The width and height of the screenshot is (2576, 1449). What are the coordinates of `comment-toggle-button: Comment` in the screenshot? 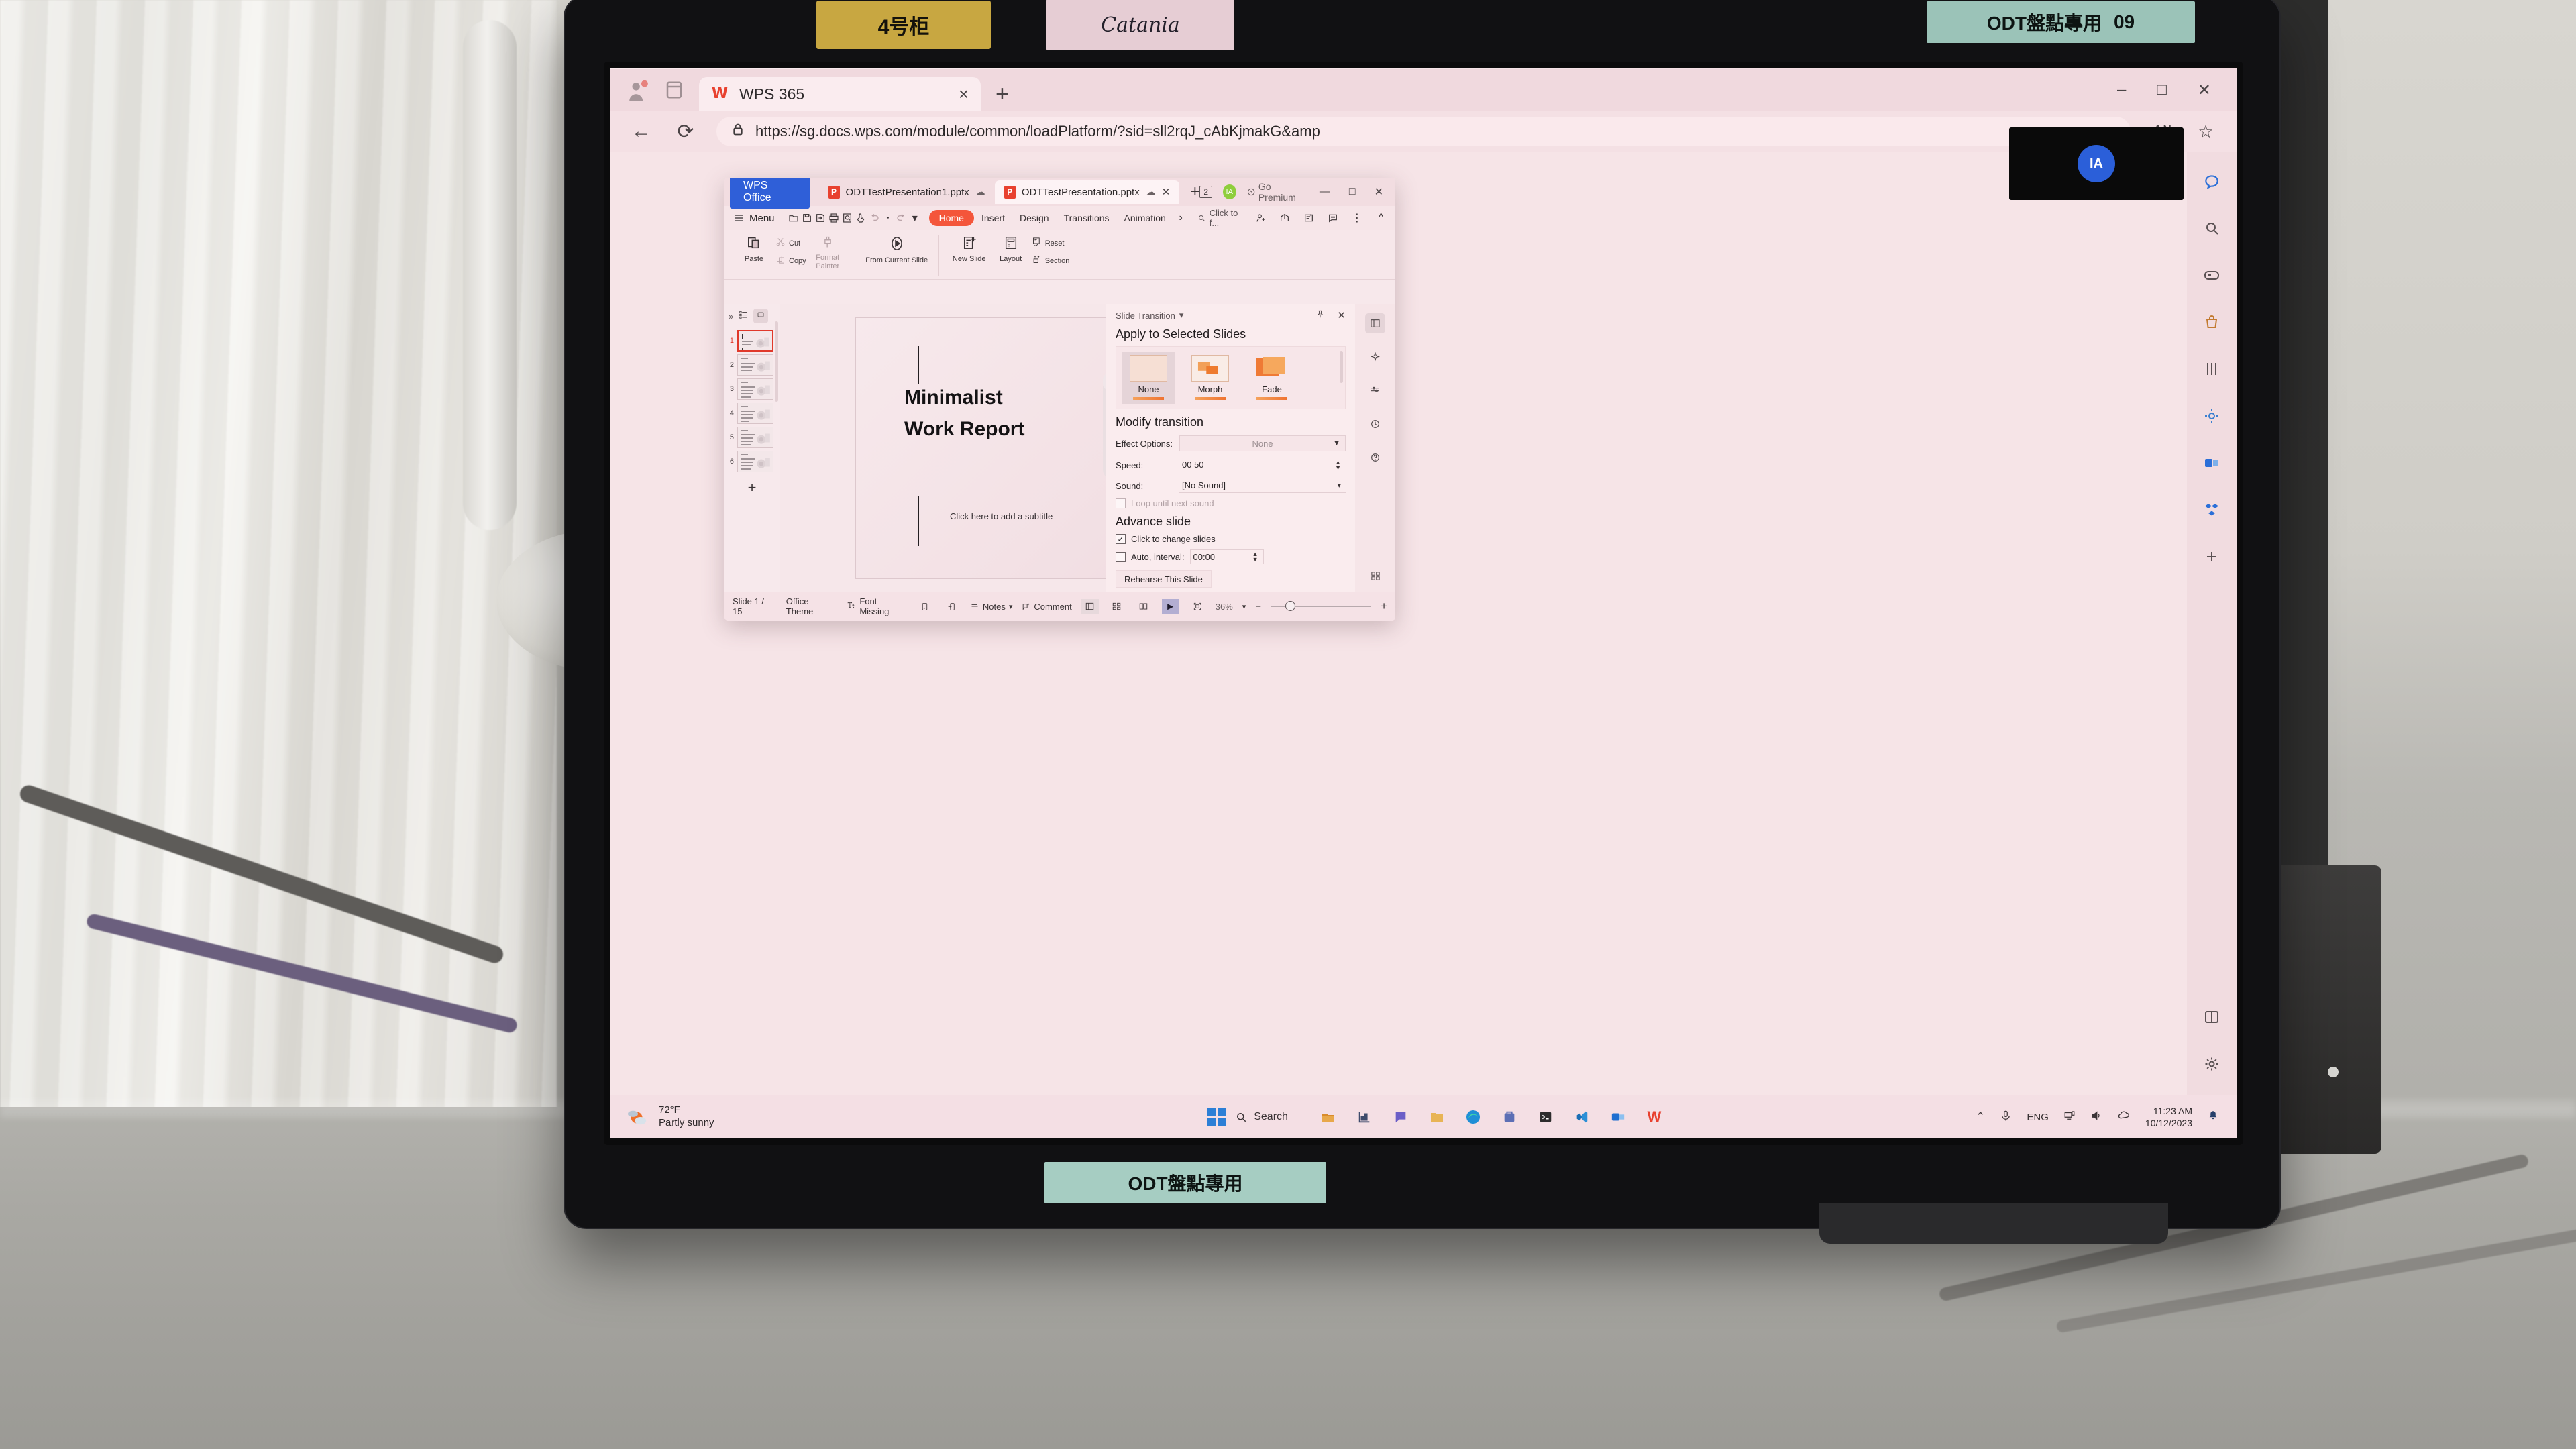 It's located at (1047, 606).